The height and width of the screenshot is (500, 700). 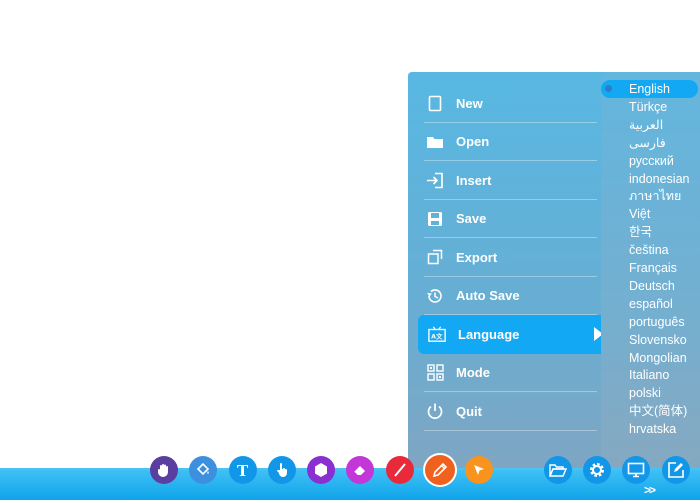 I want to click on language-option: Italiano, so click(x=649, y=375).